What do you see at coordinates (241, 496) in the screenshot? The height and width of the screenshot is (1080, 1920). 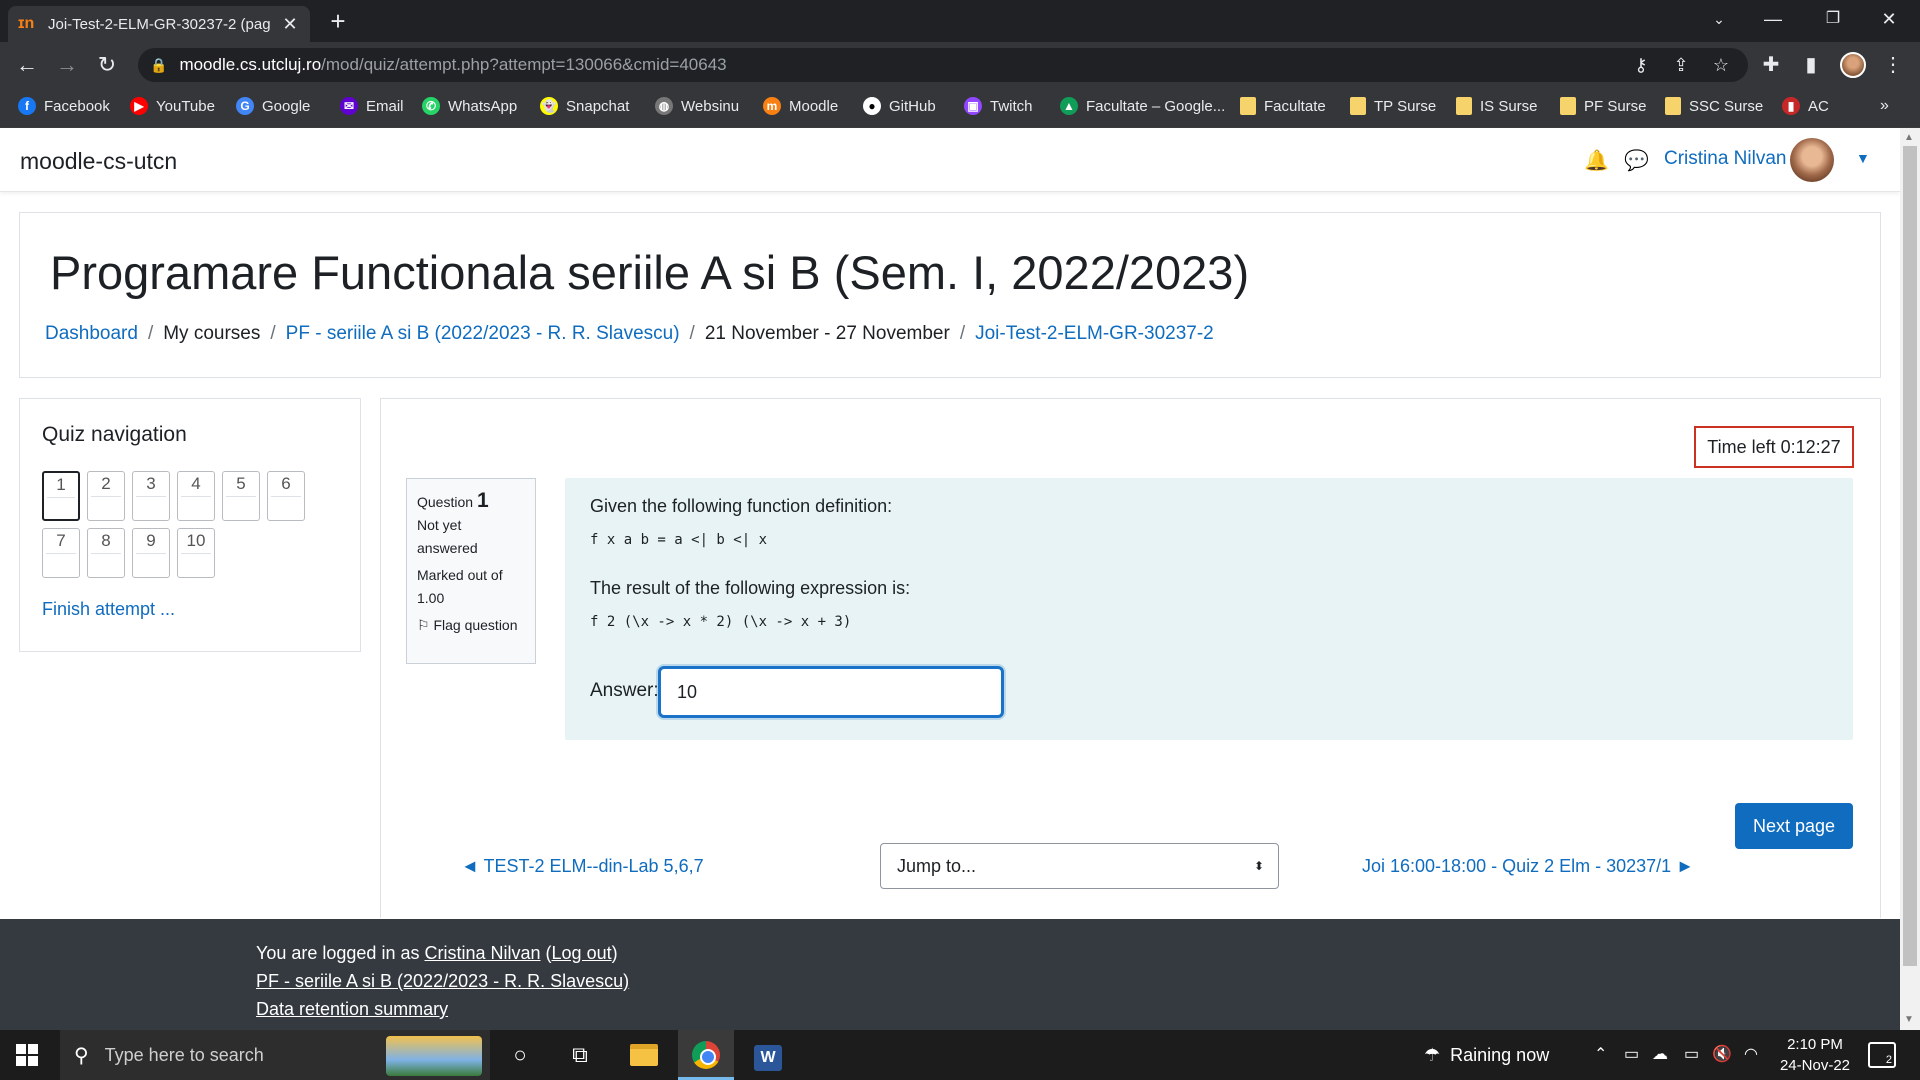 I see `quiz-nav-question-button: 5` at bounding box center [241, 496].